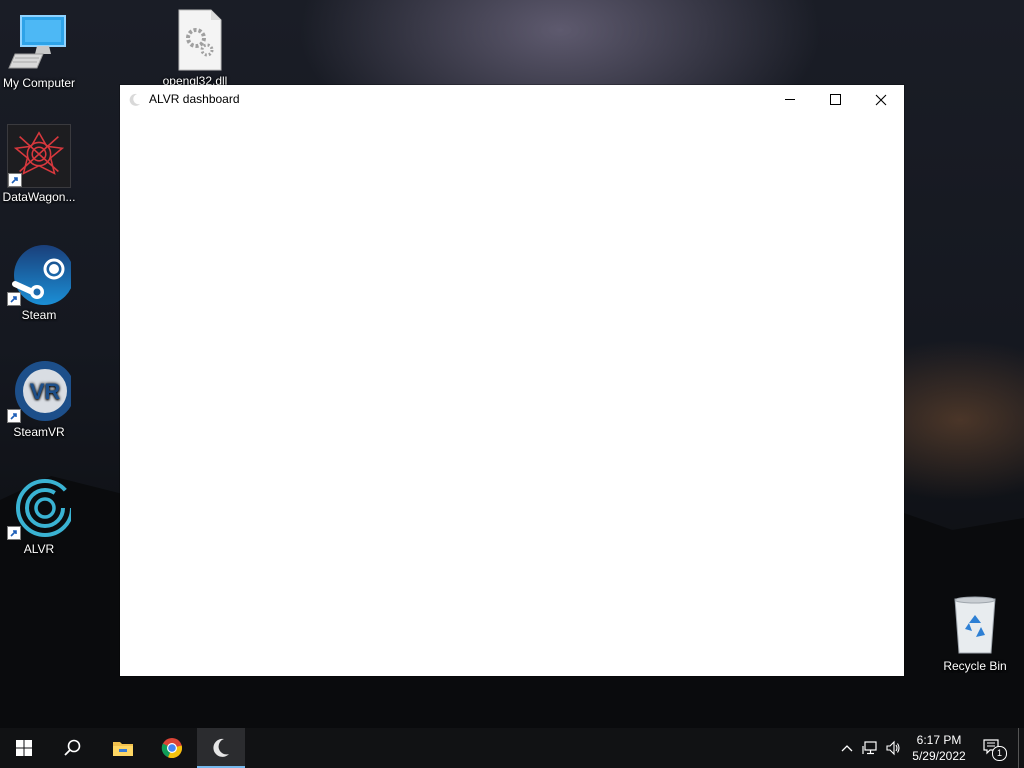 This screenshot has height=768, width=1024. I want to click on desktop-icon-alvr: ALVR, so click(39, 516).